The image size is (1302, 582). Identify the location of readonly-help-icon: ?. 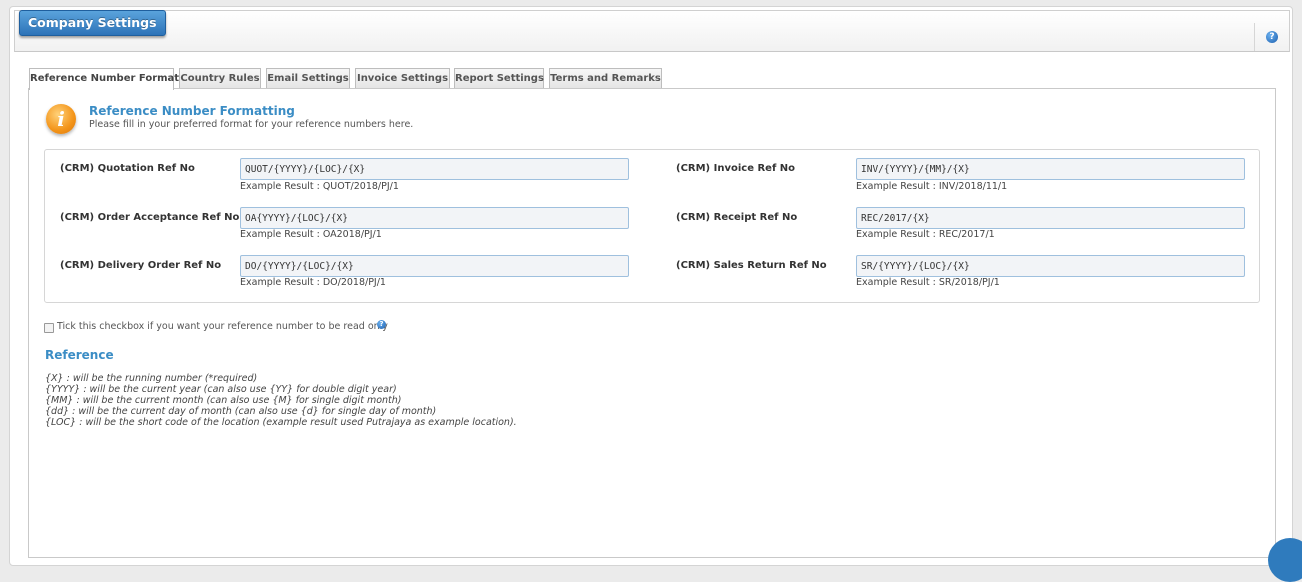
(381, 324).